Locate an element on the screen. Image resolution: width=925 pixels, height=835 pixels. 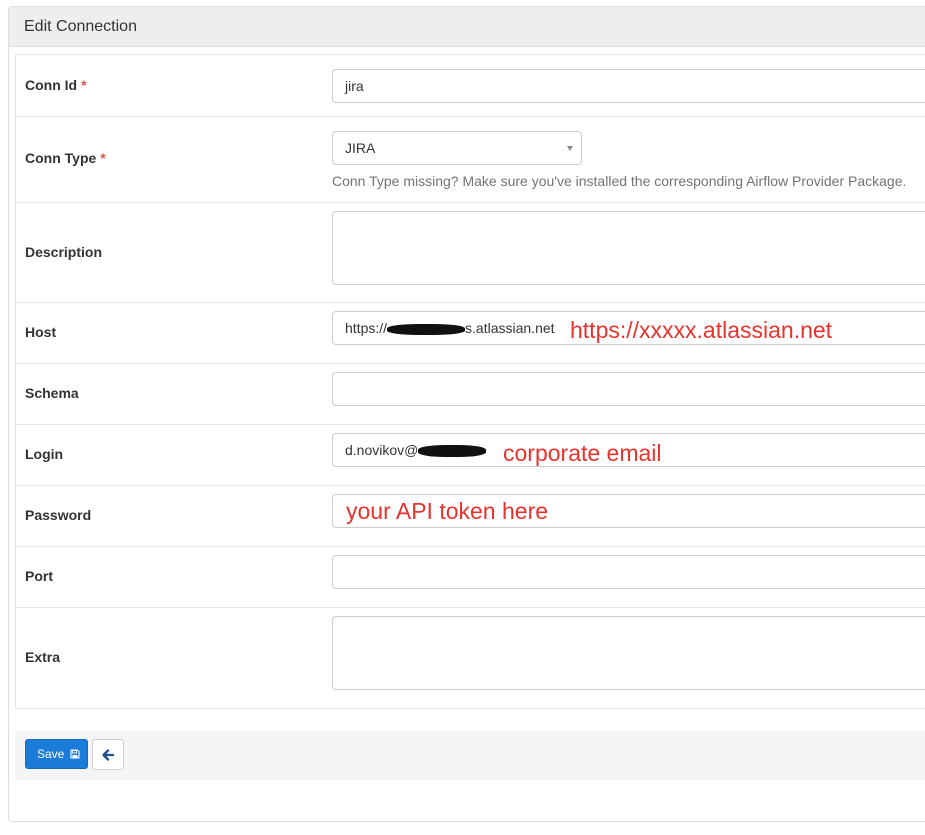
extra-textarea is located at coordinates (628, 653).